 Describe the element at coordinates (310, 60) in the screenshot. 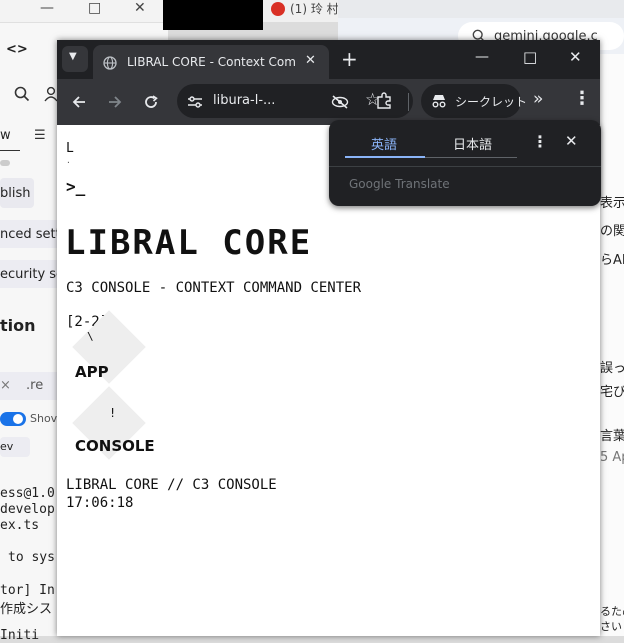

I see `tab-close-icon: ✕` at that location.